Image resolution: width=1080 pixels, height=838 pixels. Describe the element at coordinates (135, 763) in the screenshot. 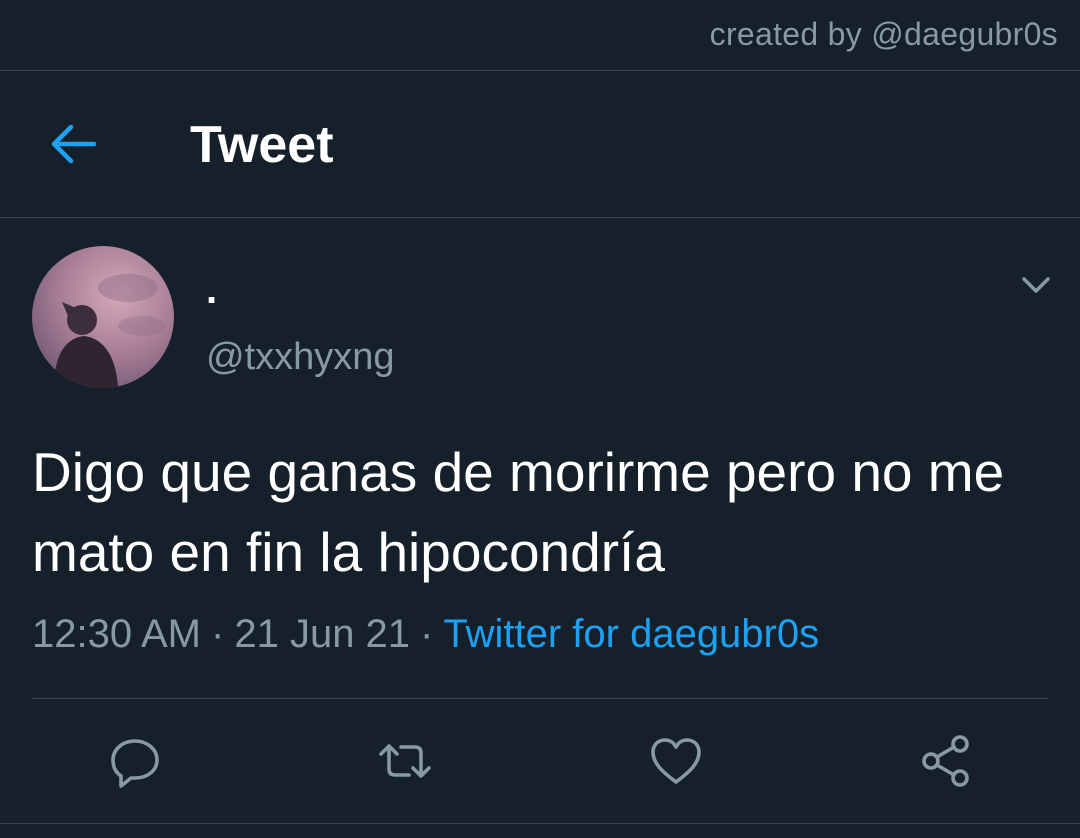

I see `reply-icon` at that location.